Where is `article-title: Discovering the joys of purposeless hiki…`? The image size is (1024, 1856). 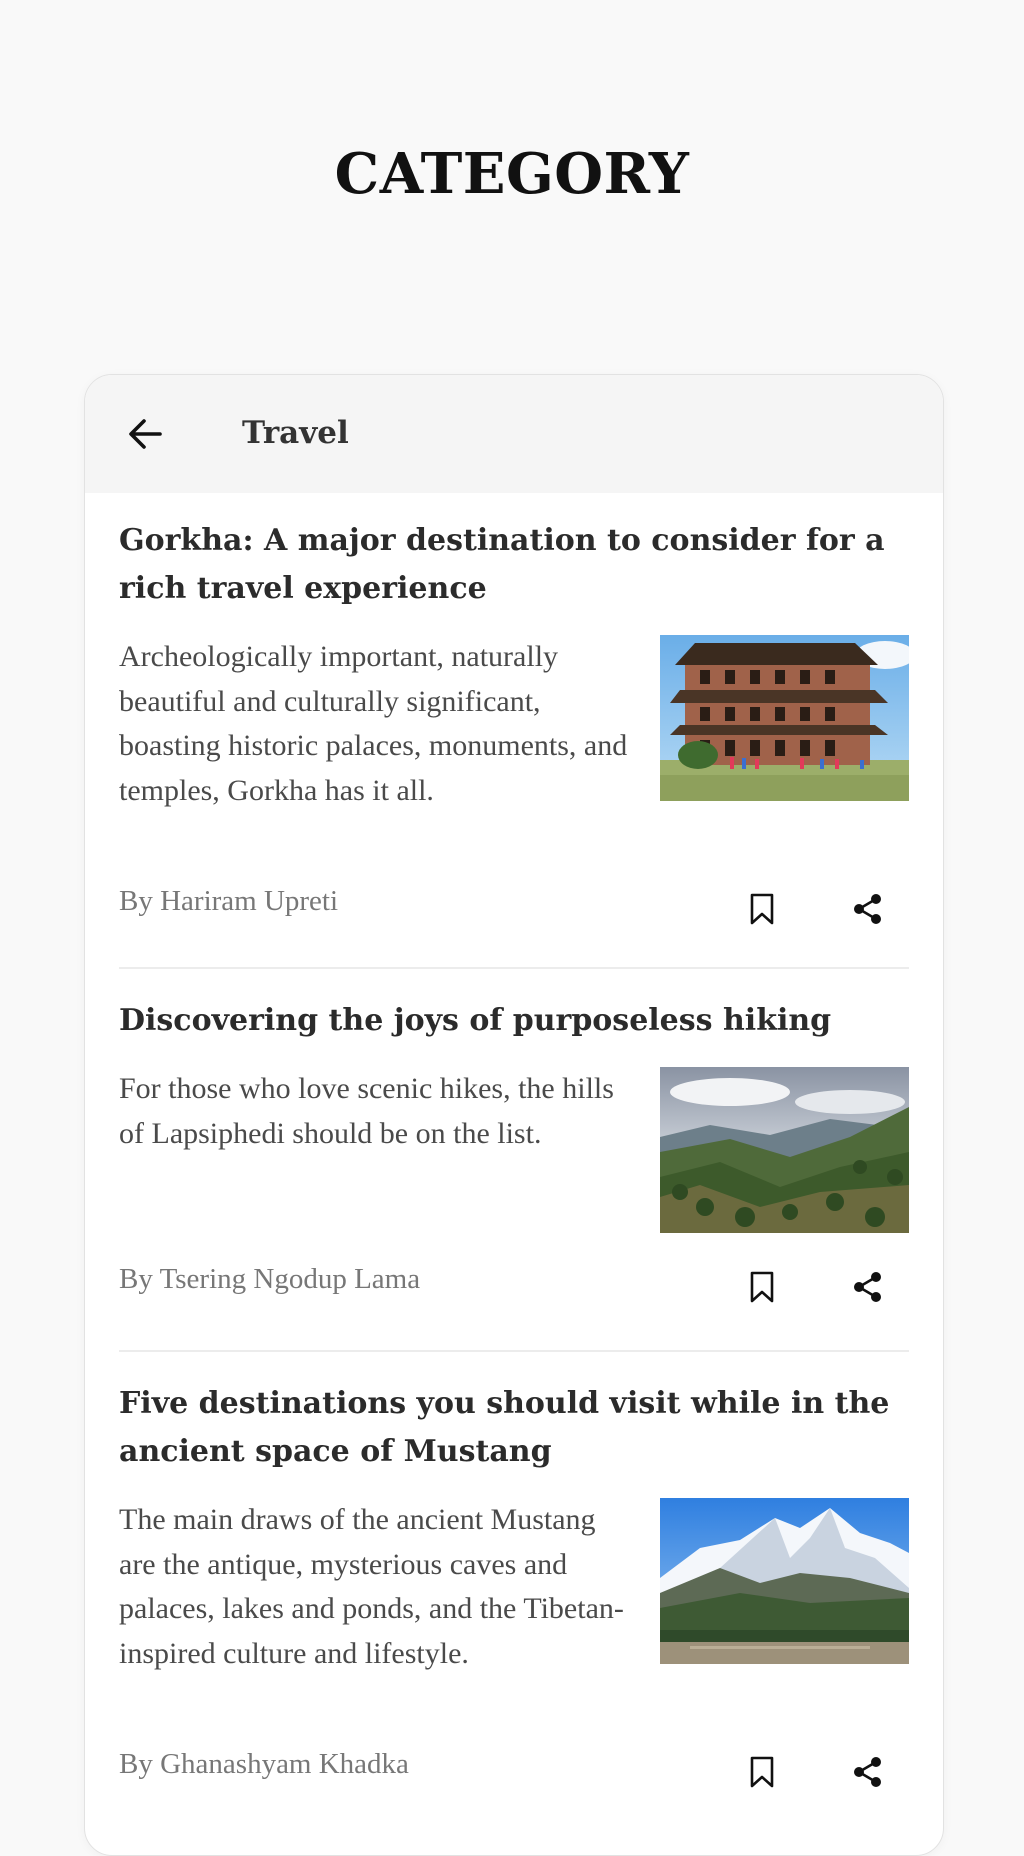
article-title: Discovering the joys of purposeless hiki… is located at coordinates (514, 1021).